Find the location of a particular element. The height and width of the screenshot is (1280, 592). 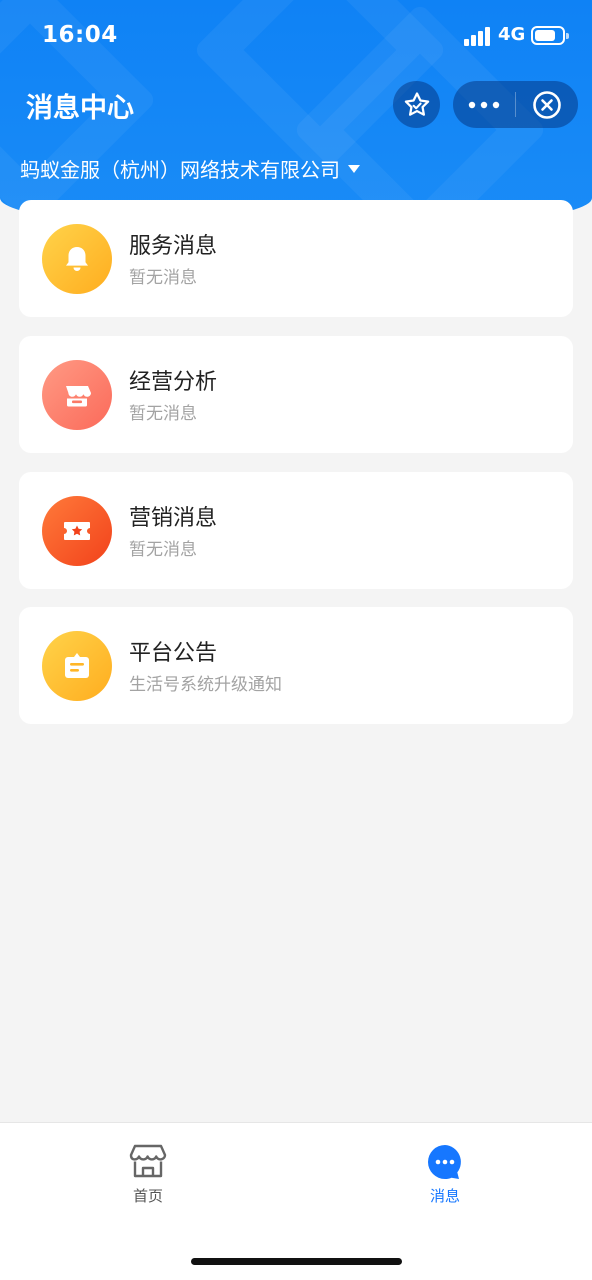

battery-fill is located at coordinates (545, 35).